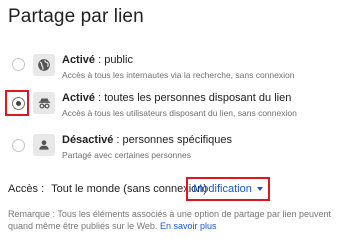  Describe the element at coordinates (259, 189) in the screenshot. I see `caret-down-icon` at that location.